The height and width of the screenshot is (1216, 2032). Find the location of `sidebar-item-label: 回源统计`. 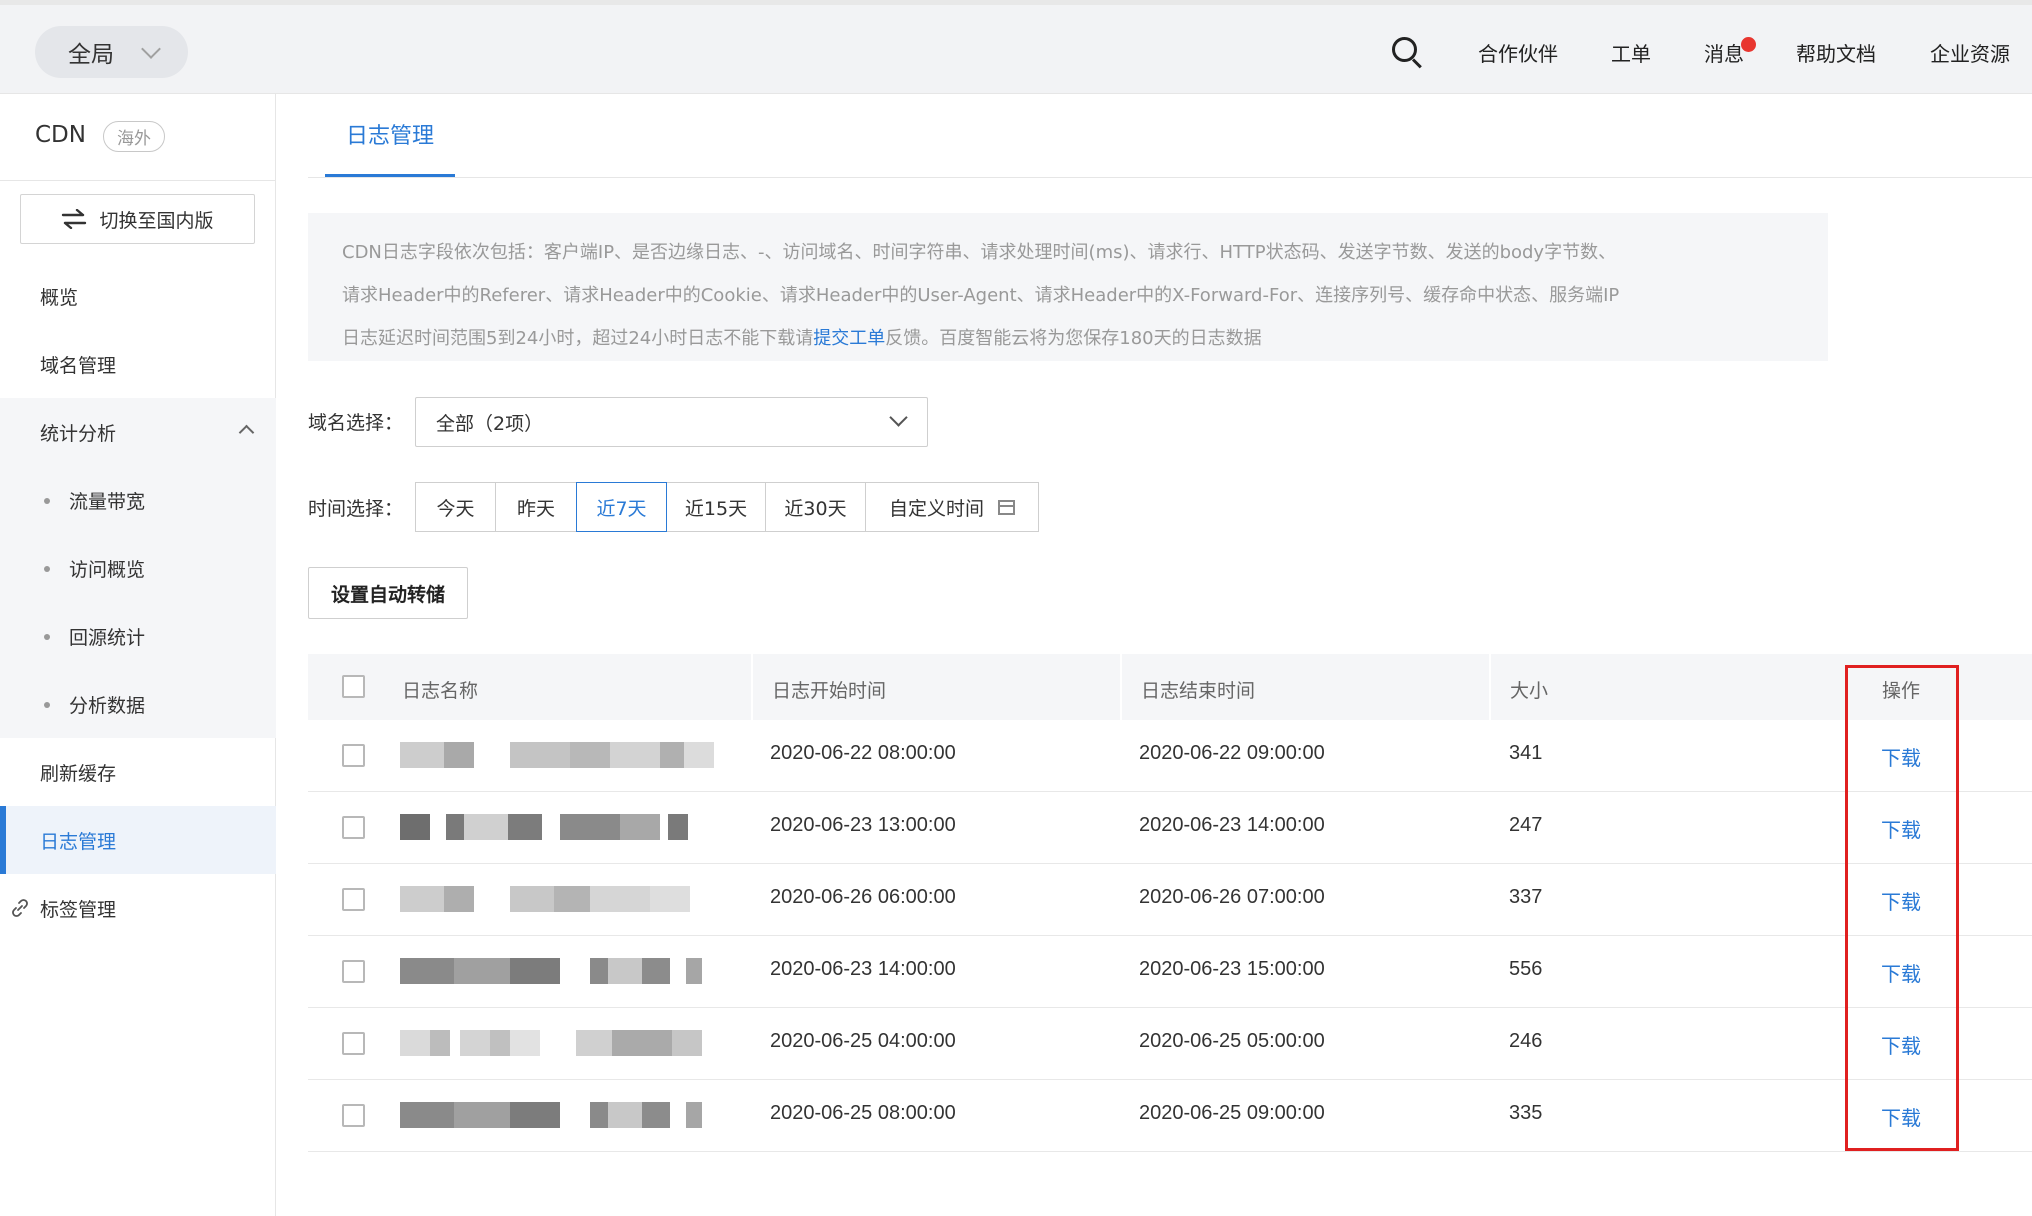

sidebar-item-label: 回源统计 is located at coordinates (107, 637).